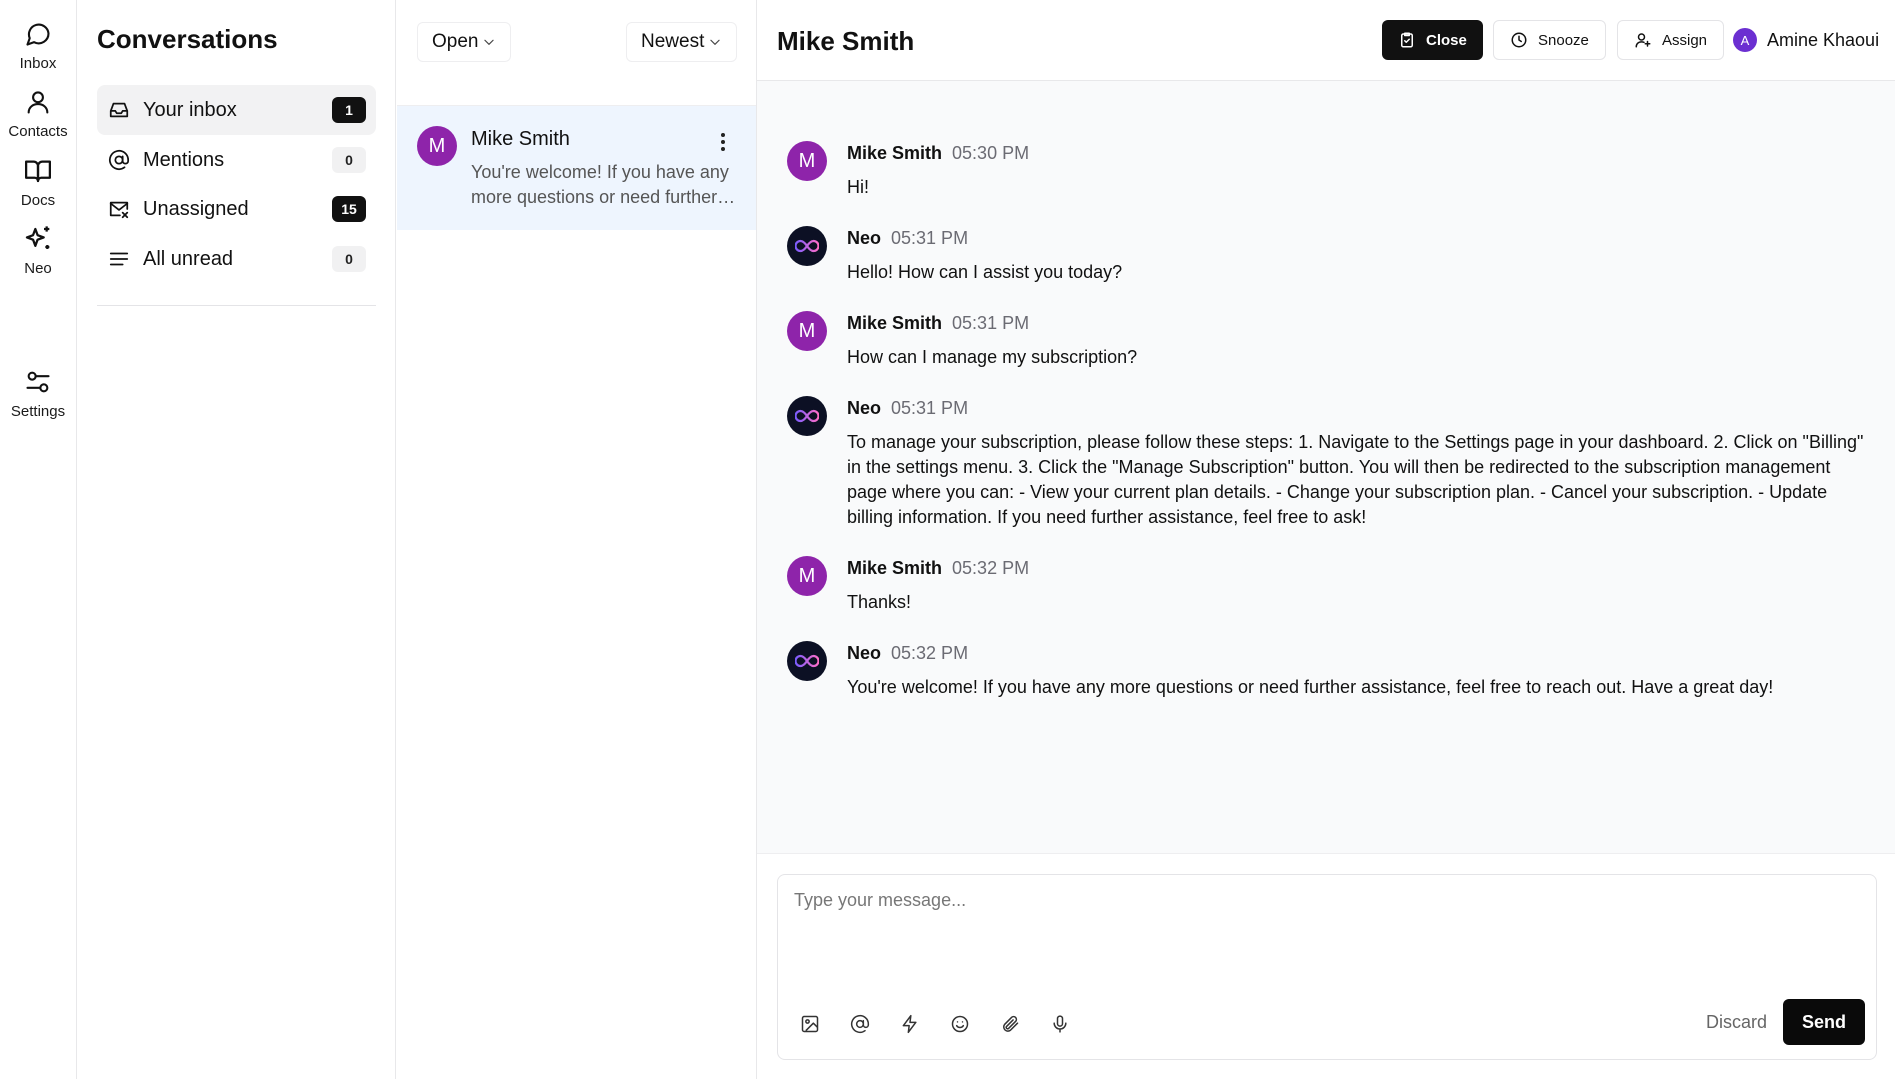 The width and height of the screenshot is (1895, 1079). Describe the element at coordinates (1407, 40) in the screenshot. I see `clipboard-check-icon` at that location.